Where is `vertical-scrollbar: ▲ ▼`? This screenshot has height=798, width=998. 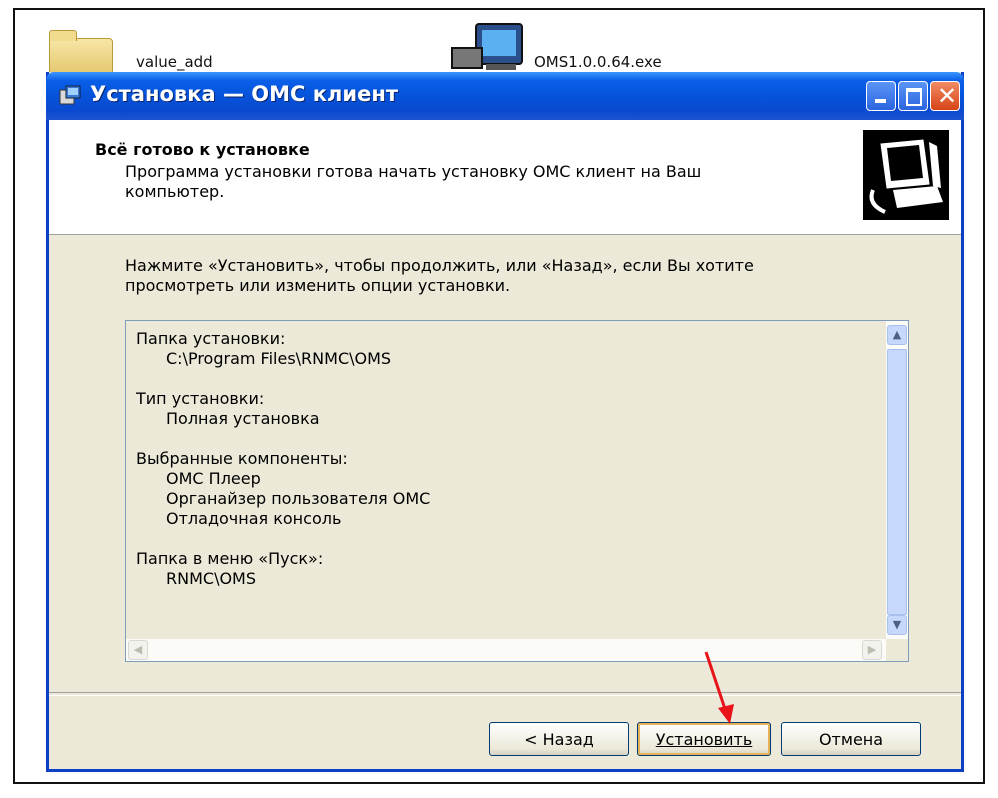 vertical-scrollbar: ▲ ▼ is located at coordinates (897, 480).